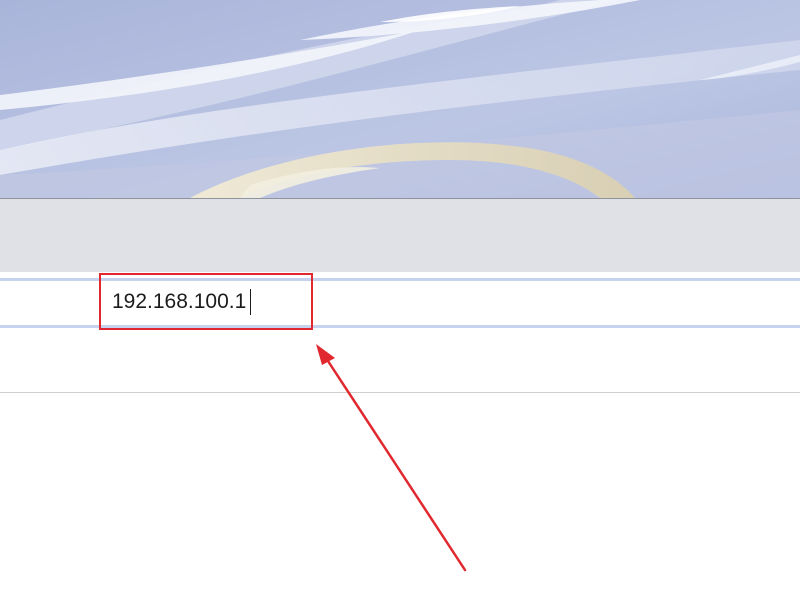 Image resolution: width=800 pixels, height=600 pixels. I want to click on annotation-highlight-box, so click(206, 301).